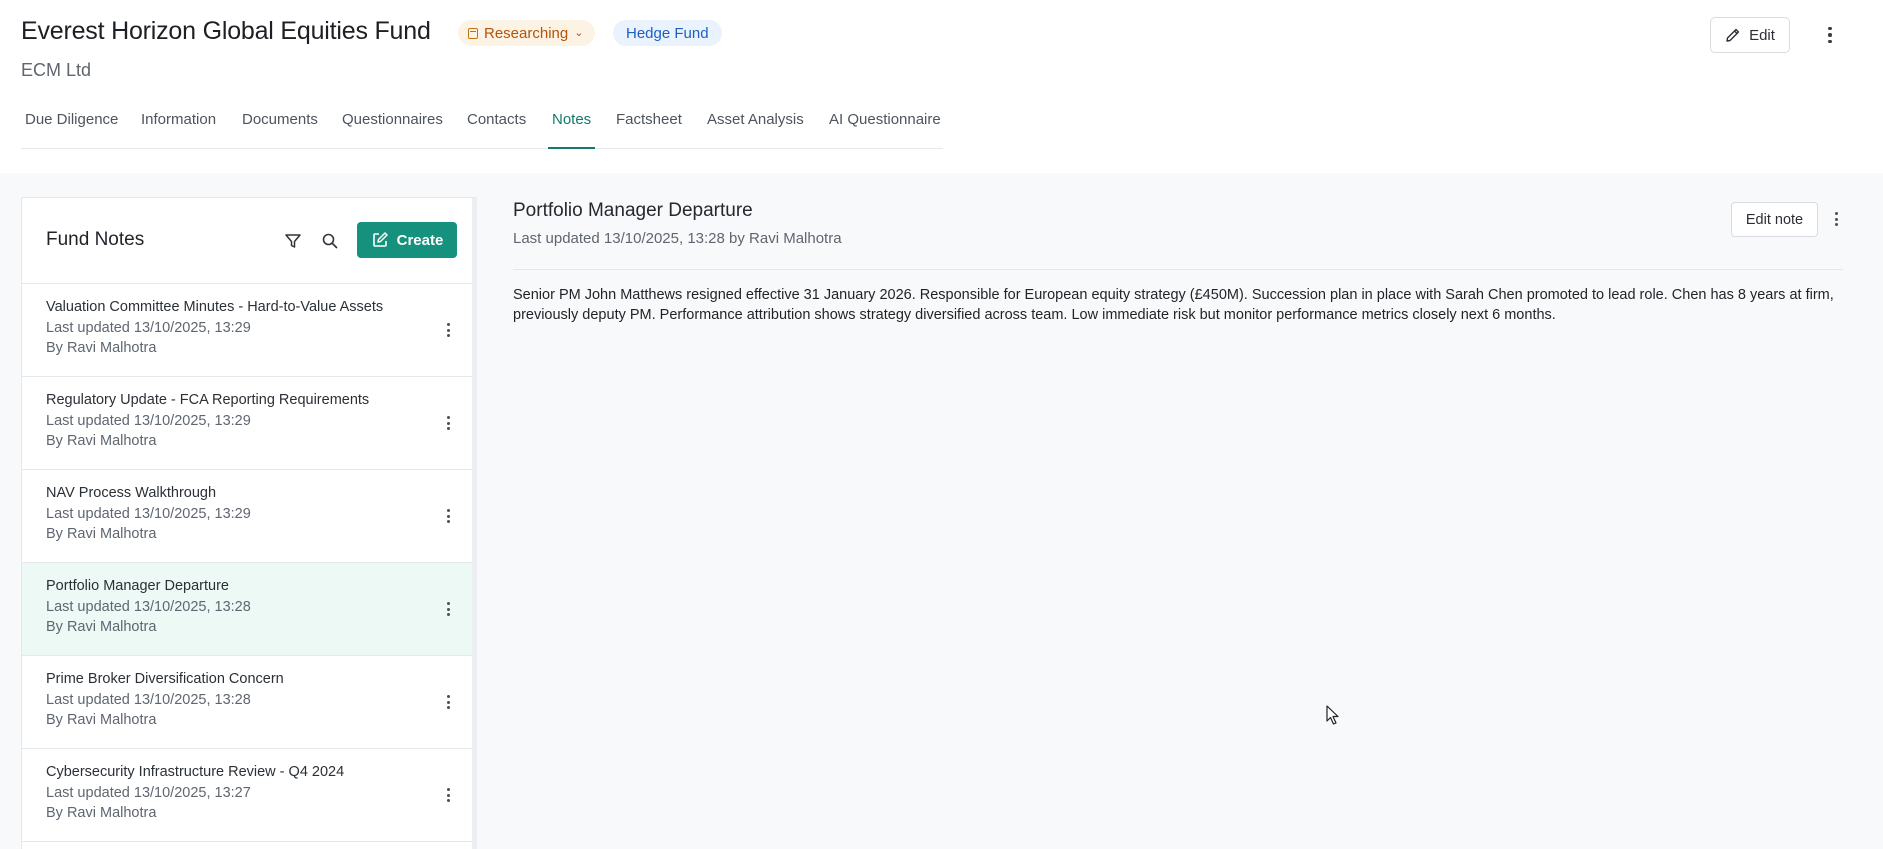  Describe the element at coordinates (165, 679) in the screenshot. I see `note-title: Prime Broker Diversification Concern` at that location.